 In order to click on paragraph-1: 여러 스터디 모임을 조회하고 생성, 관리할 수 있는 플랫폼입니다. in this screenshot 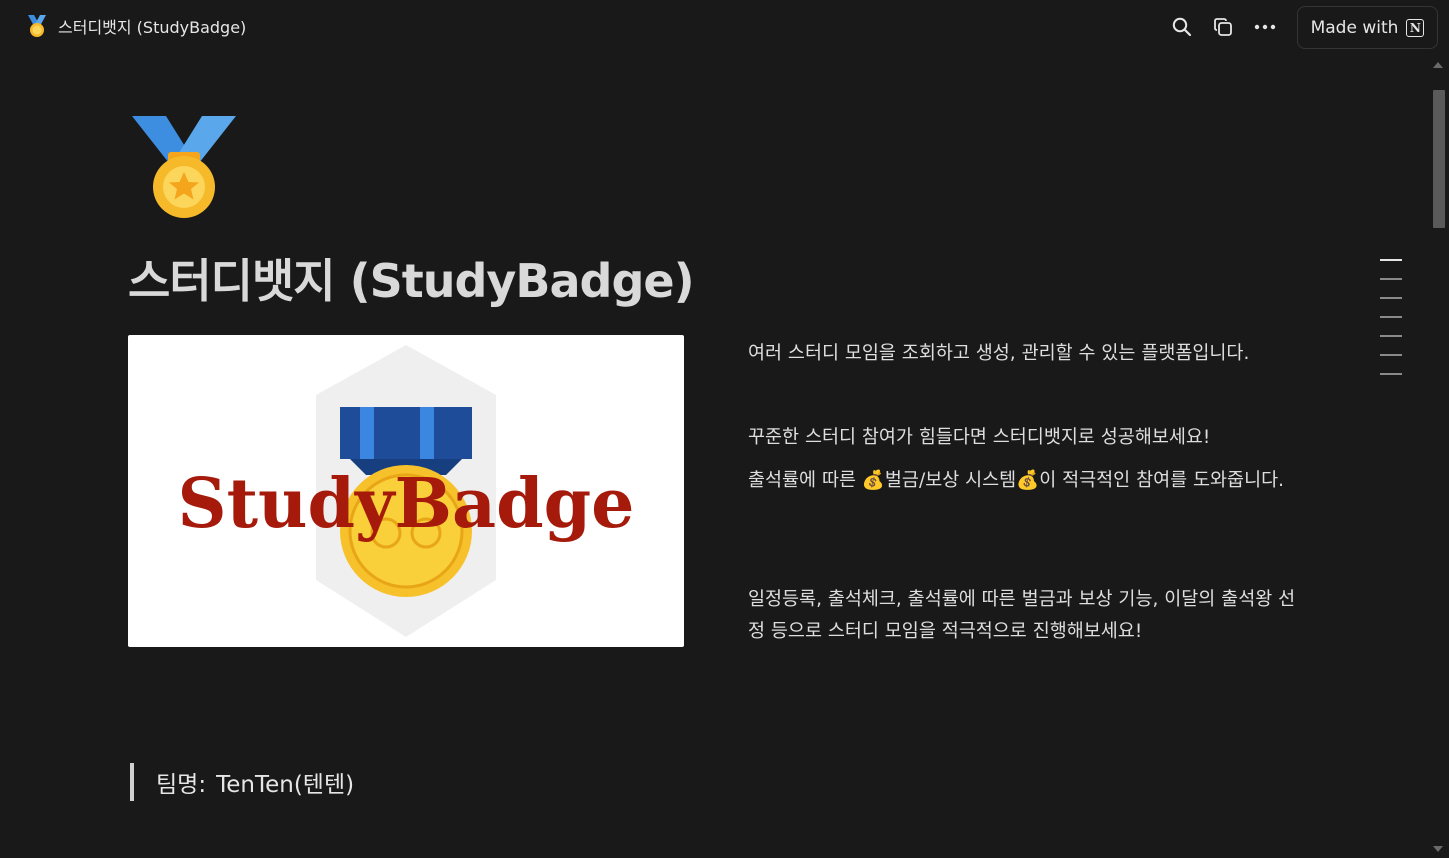, I will do `click(999, 353)`.